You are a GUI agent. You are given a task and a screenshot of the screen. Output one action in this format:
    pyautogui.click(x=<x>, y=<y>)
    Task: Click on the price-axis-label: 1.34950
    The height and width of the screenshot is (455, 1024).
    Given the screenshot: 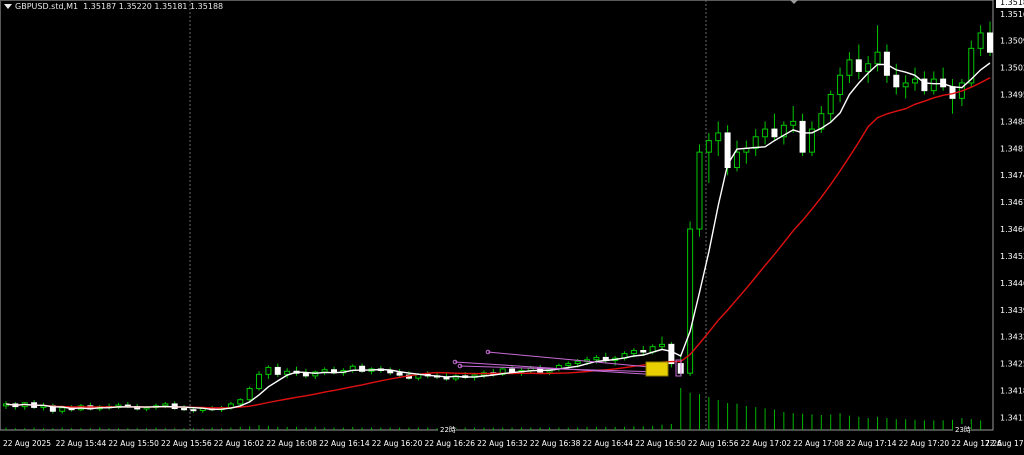 What is the action you would take?
    pyautogui.click(x=1012, y=94)
    